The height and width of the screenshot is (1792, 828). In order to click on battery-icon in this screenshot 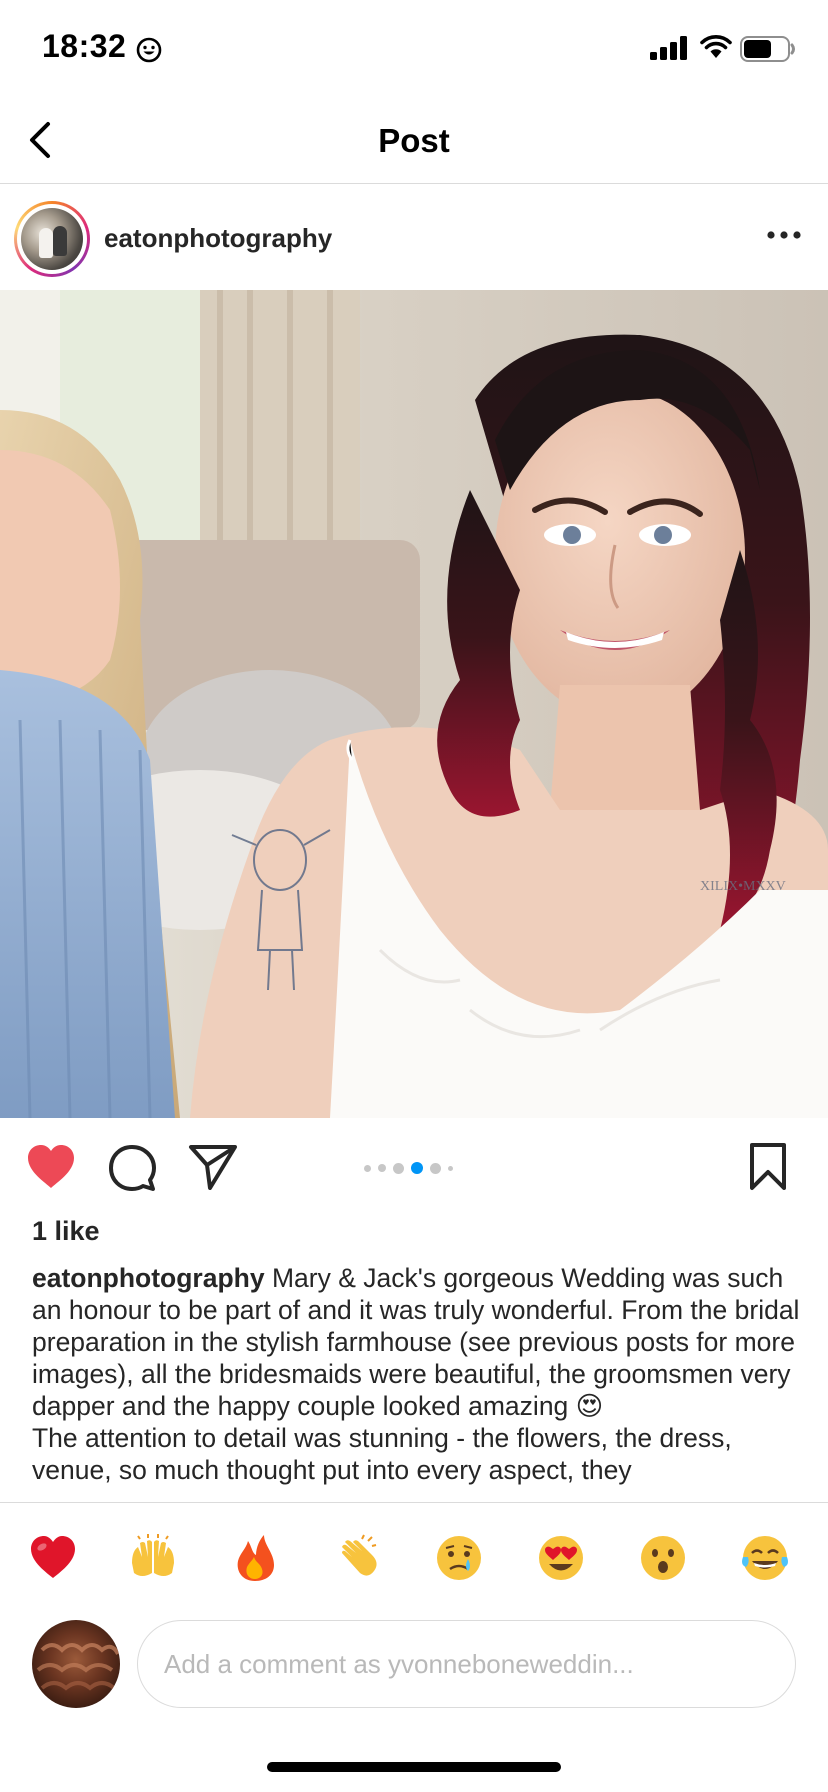, I will do `click(767, 49)`.